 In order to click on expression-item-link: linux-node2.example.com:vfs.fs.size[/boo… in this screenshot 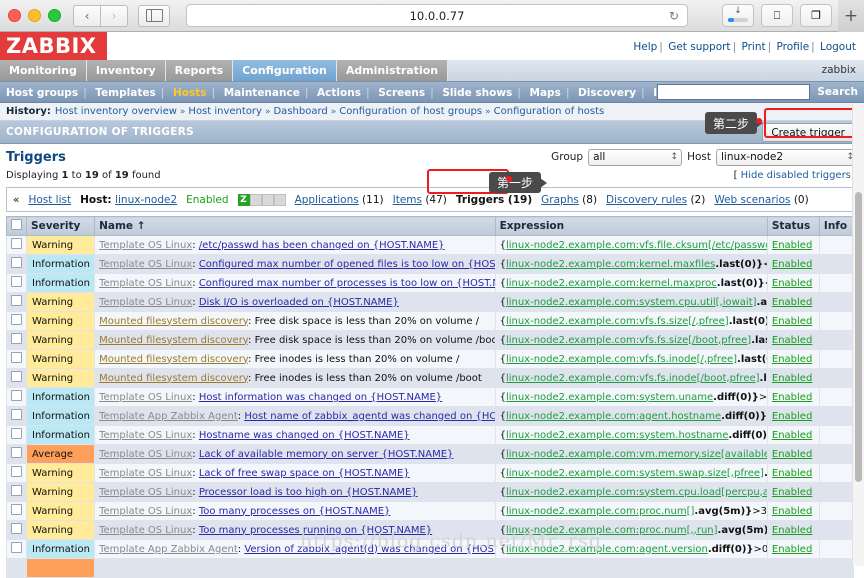, I will do `click(628, 340)`.